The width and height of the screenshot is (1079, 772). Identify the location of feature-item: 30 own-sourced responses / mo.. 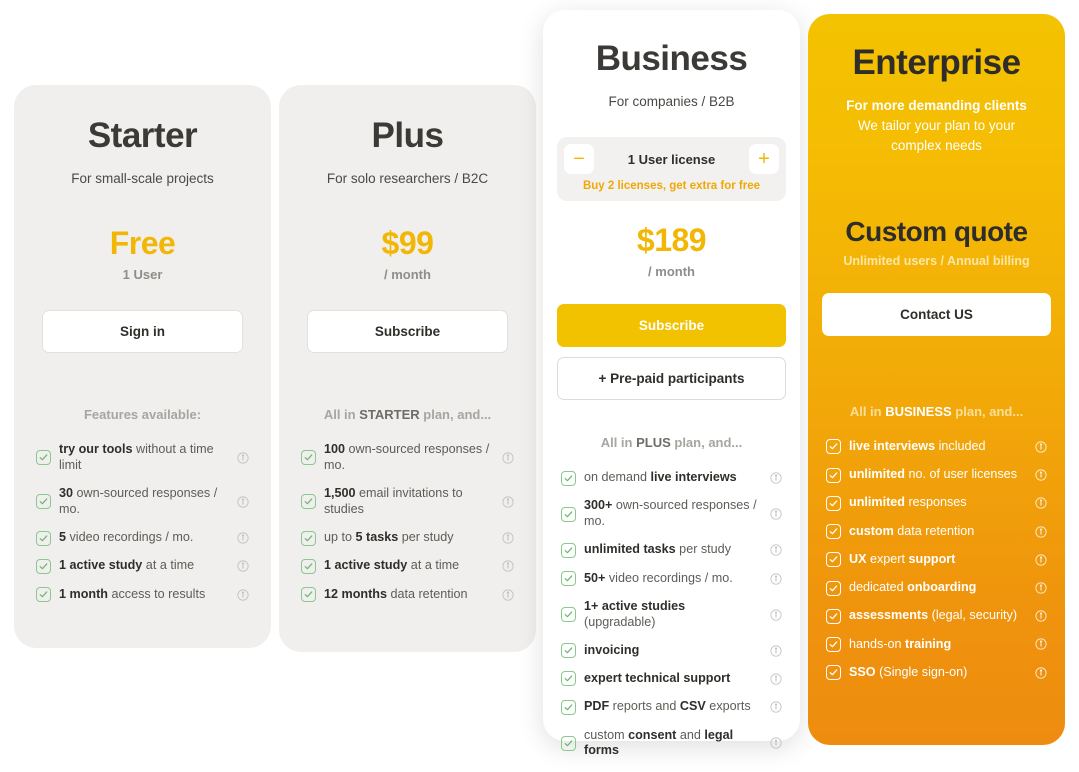
(142, 501).